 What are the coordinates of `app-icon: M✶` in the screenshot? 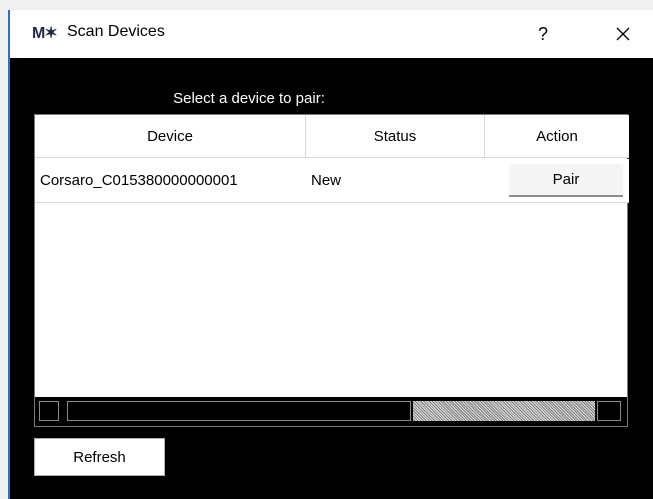 It's located at (45, 33).